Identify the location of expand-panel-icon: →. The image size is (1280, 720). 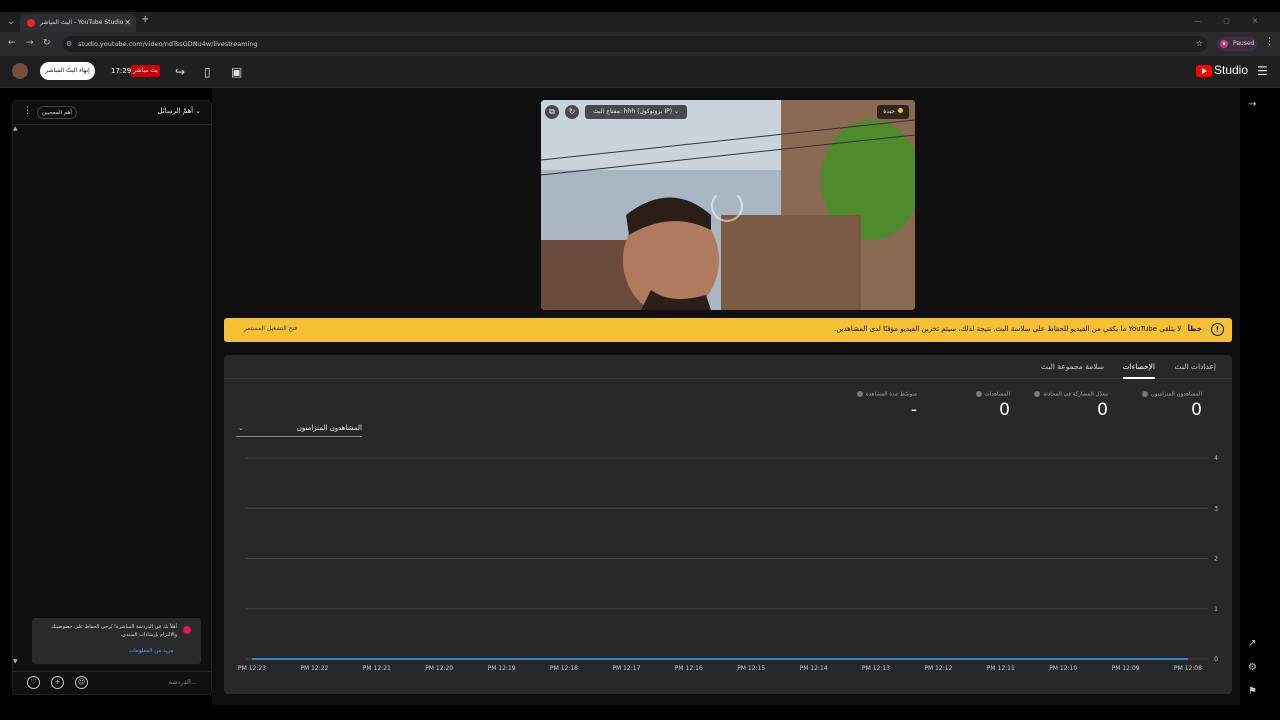
(1252, 104).